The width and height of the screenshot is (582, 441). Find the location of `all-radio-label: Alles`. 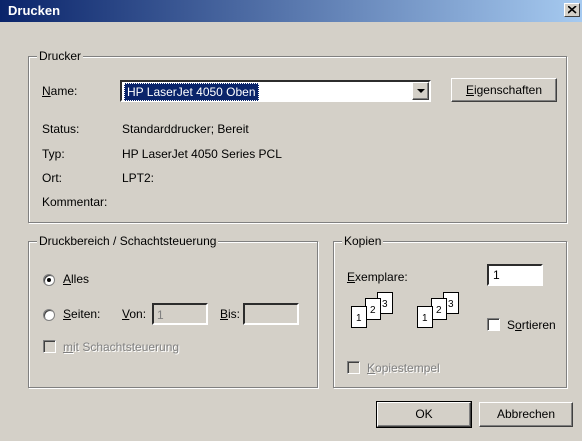

all-radio-label: Alles is located at coordinates (76, 279).